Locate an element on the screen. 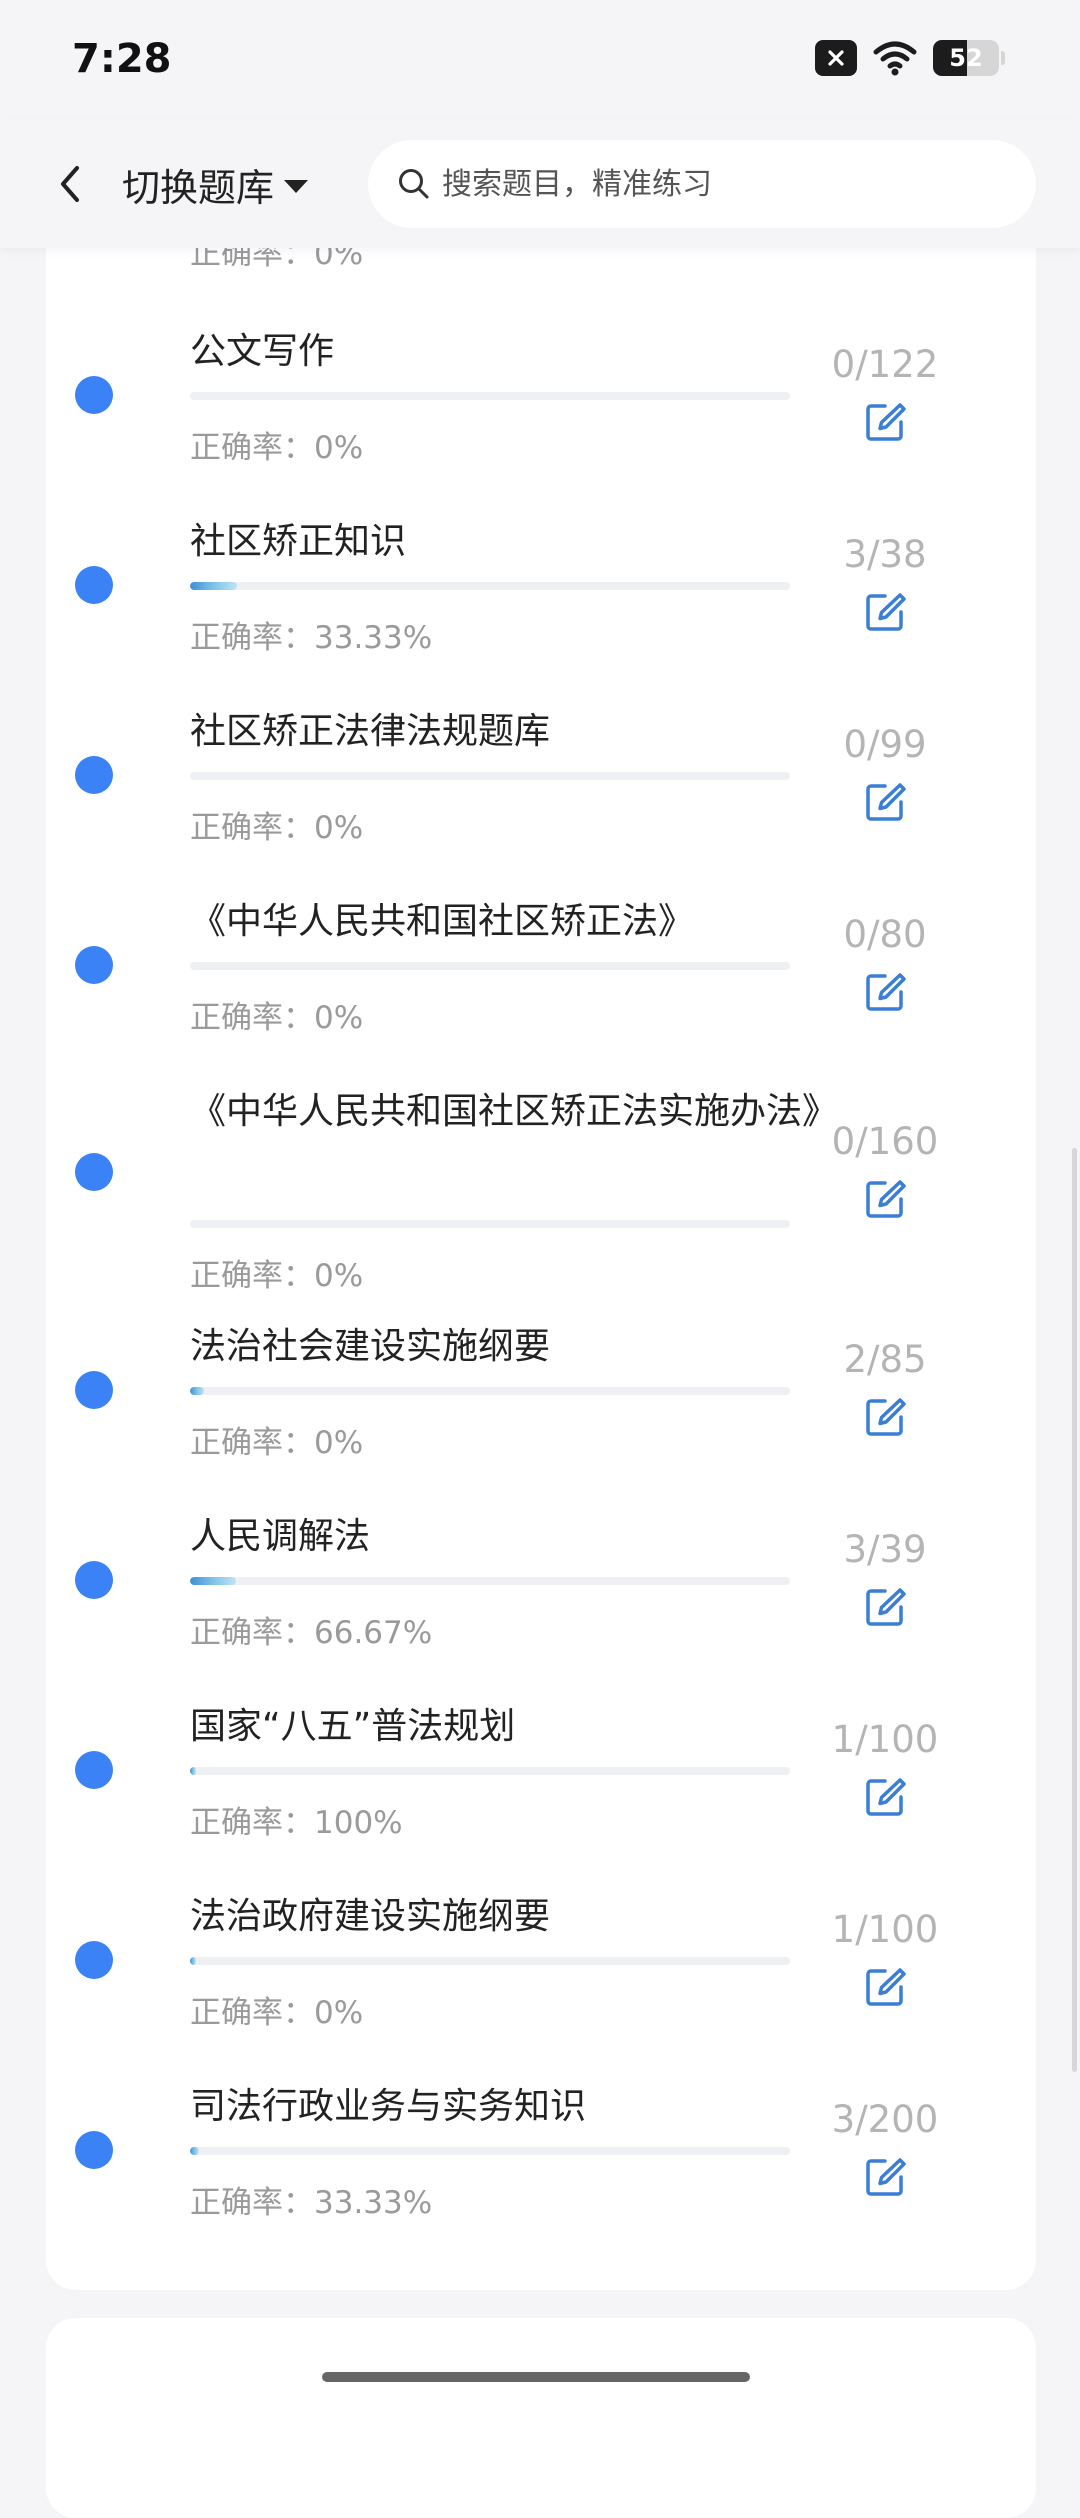 The image size is (1080, 2518). back-button is located at coordinates (70, 184).